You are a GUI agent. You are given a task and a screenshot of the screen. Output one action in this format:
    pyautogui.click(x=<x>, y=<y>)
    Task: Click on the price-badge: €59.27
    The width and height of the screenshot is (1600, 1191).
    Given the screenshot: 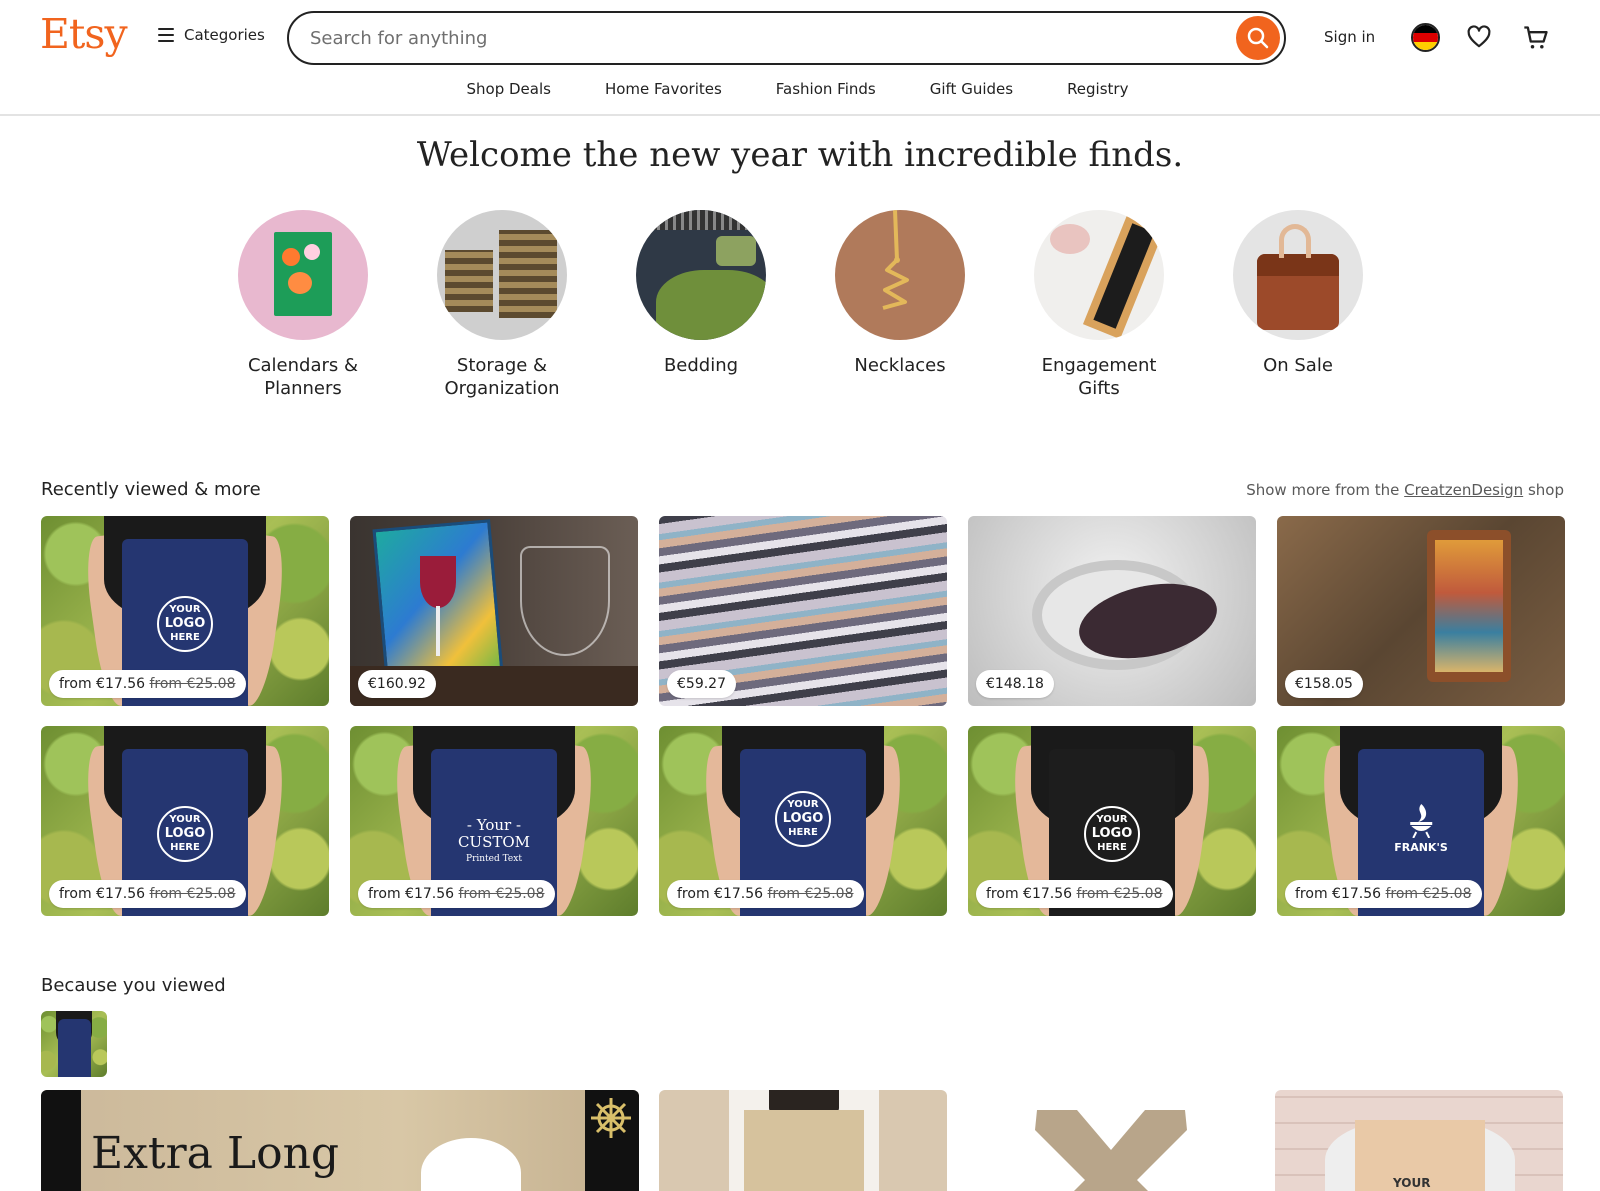 What is the action you would take?
    pyautogui.click(x=701, y=684)
    